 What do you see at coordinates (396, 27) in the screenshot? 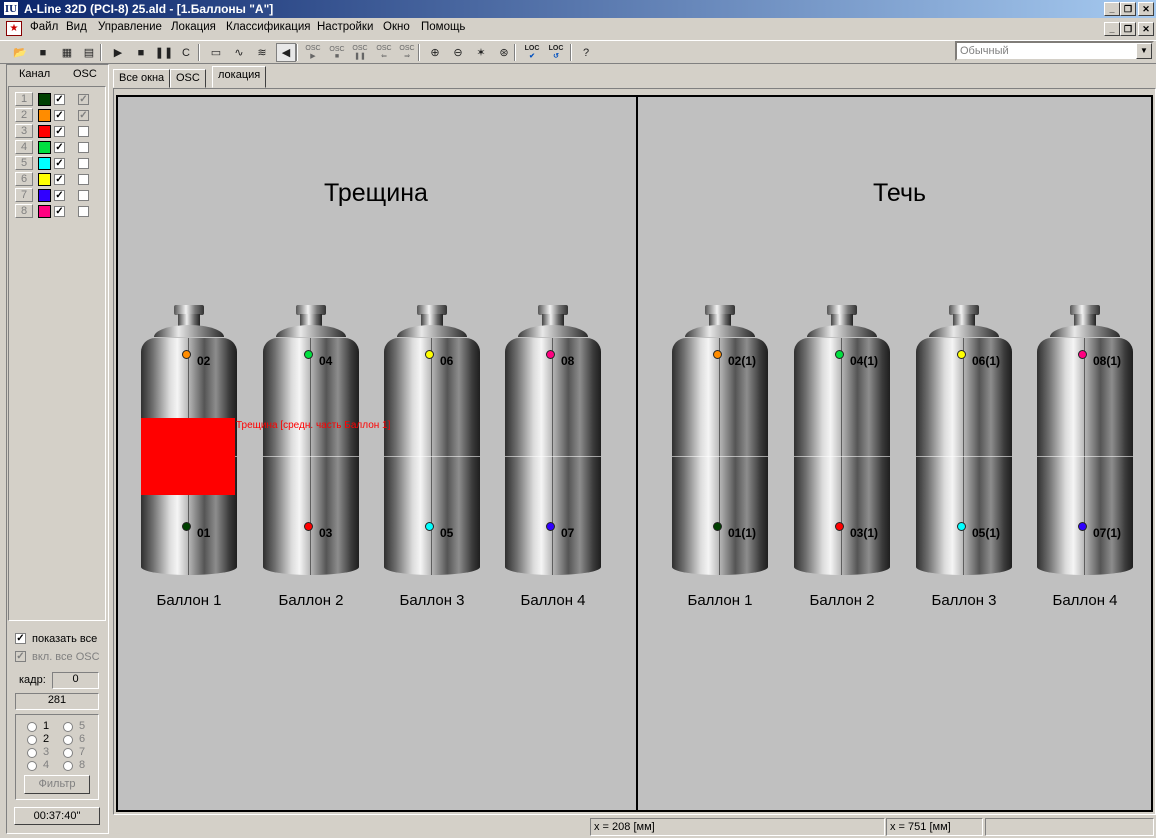
I see `menu-item-6: Окно` at bounding box center [396, 27].